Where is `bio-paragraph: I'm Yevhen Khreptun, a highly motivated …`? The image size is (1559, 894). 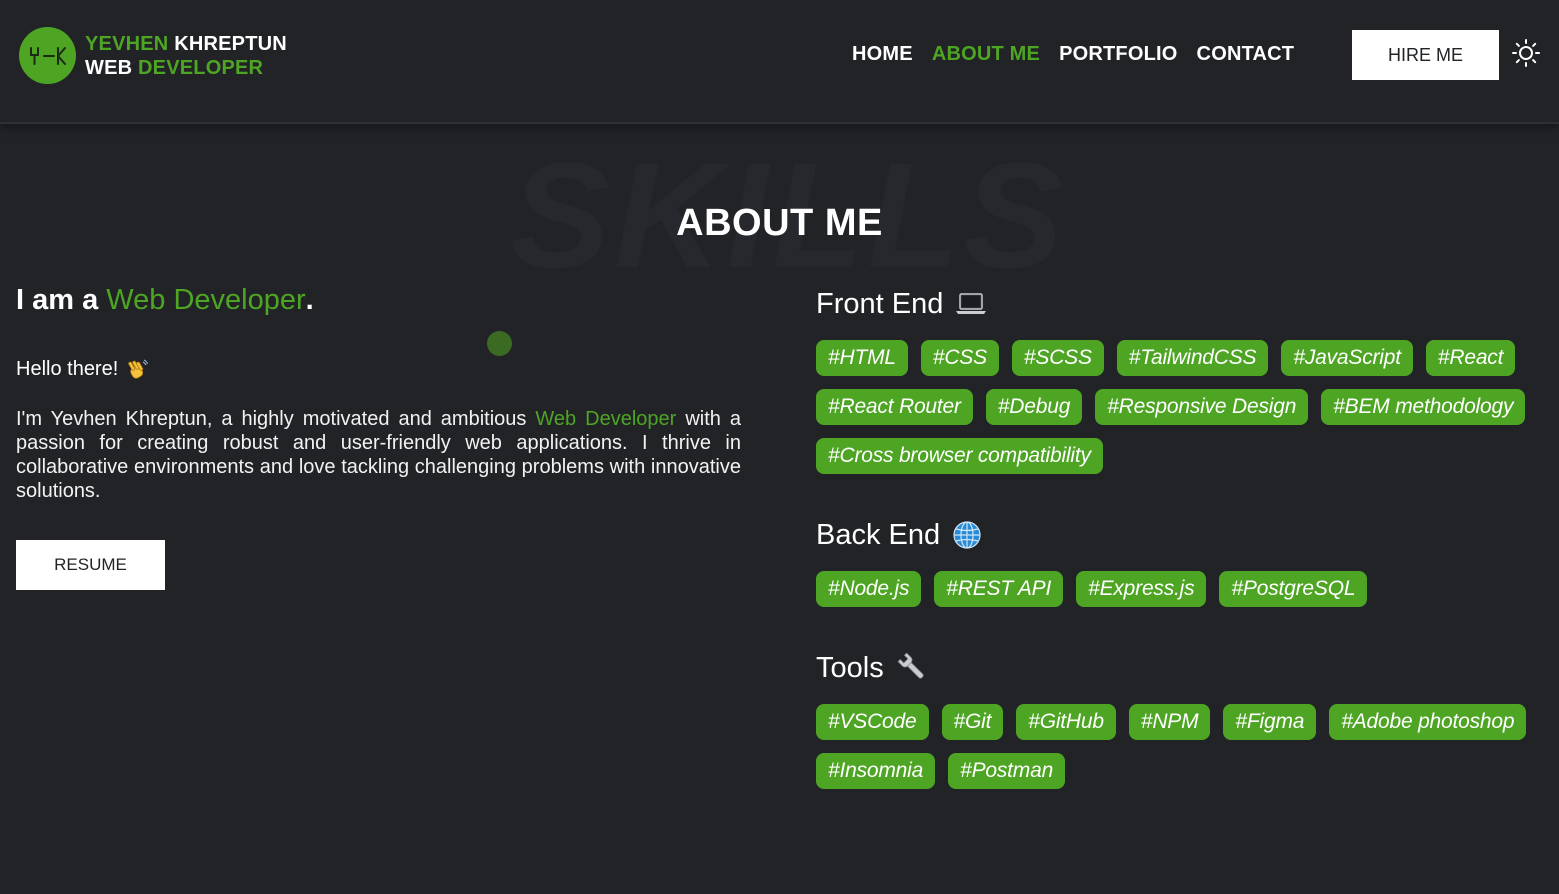
bio-paragraph: I'm Yevhen Khreptun, a highly motivated … is located at coordinates (378, 455).